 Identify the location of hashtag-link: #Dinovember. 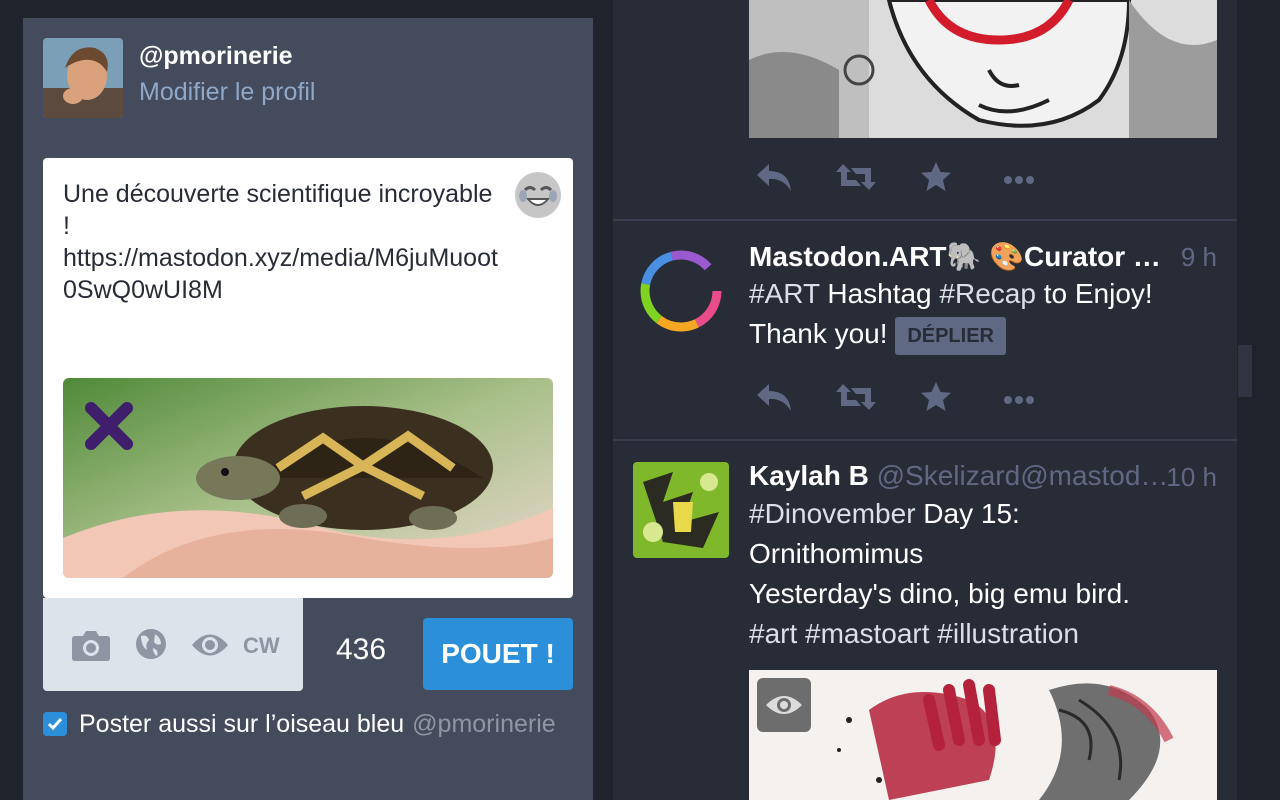
(832, 513).